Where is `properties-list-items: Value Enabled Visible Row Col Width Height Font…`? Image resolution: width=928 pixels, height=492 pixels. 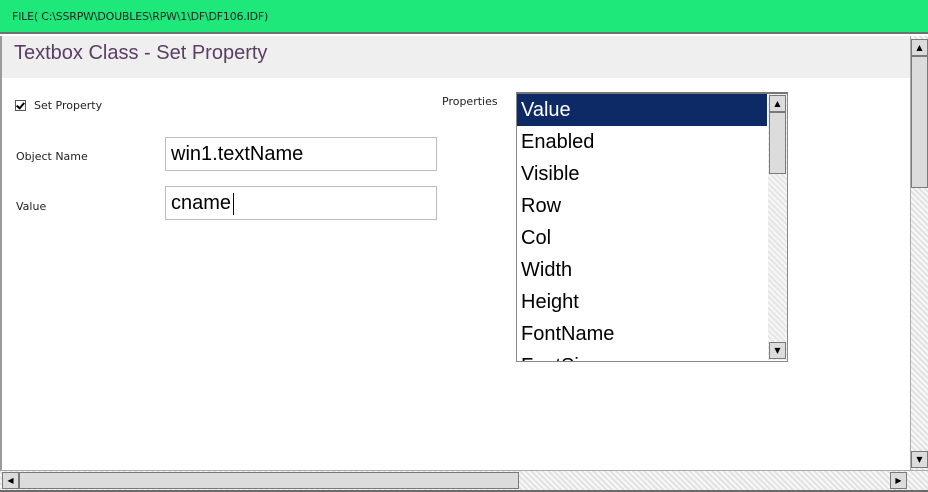 properties-list-items: Value Enabled Visible Row Col Width Height Font… is located at coordinates (642, 227).